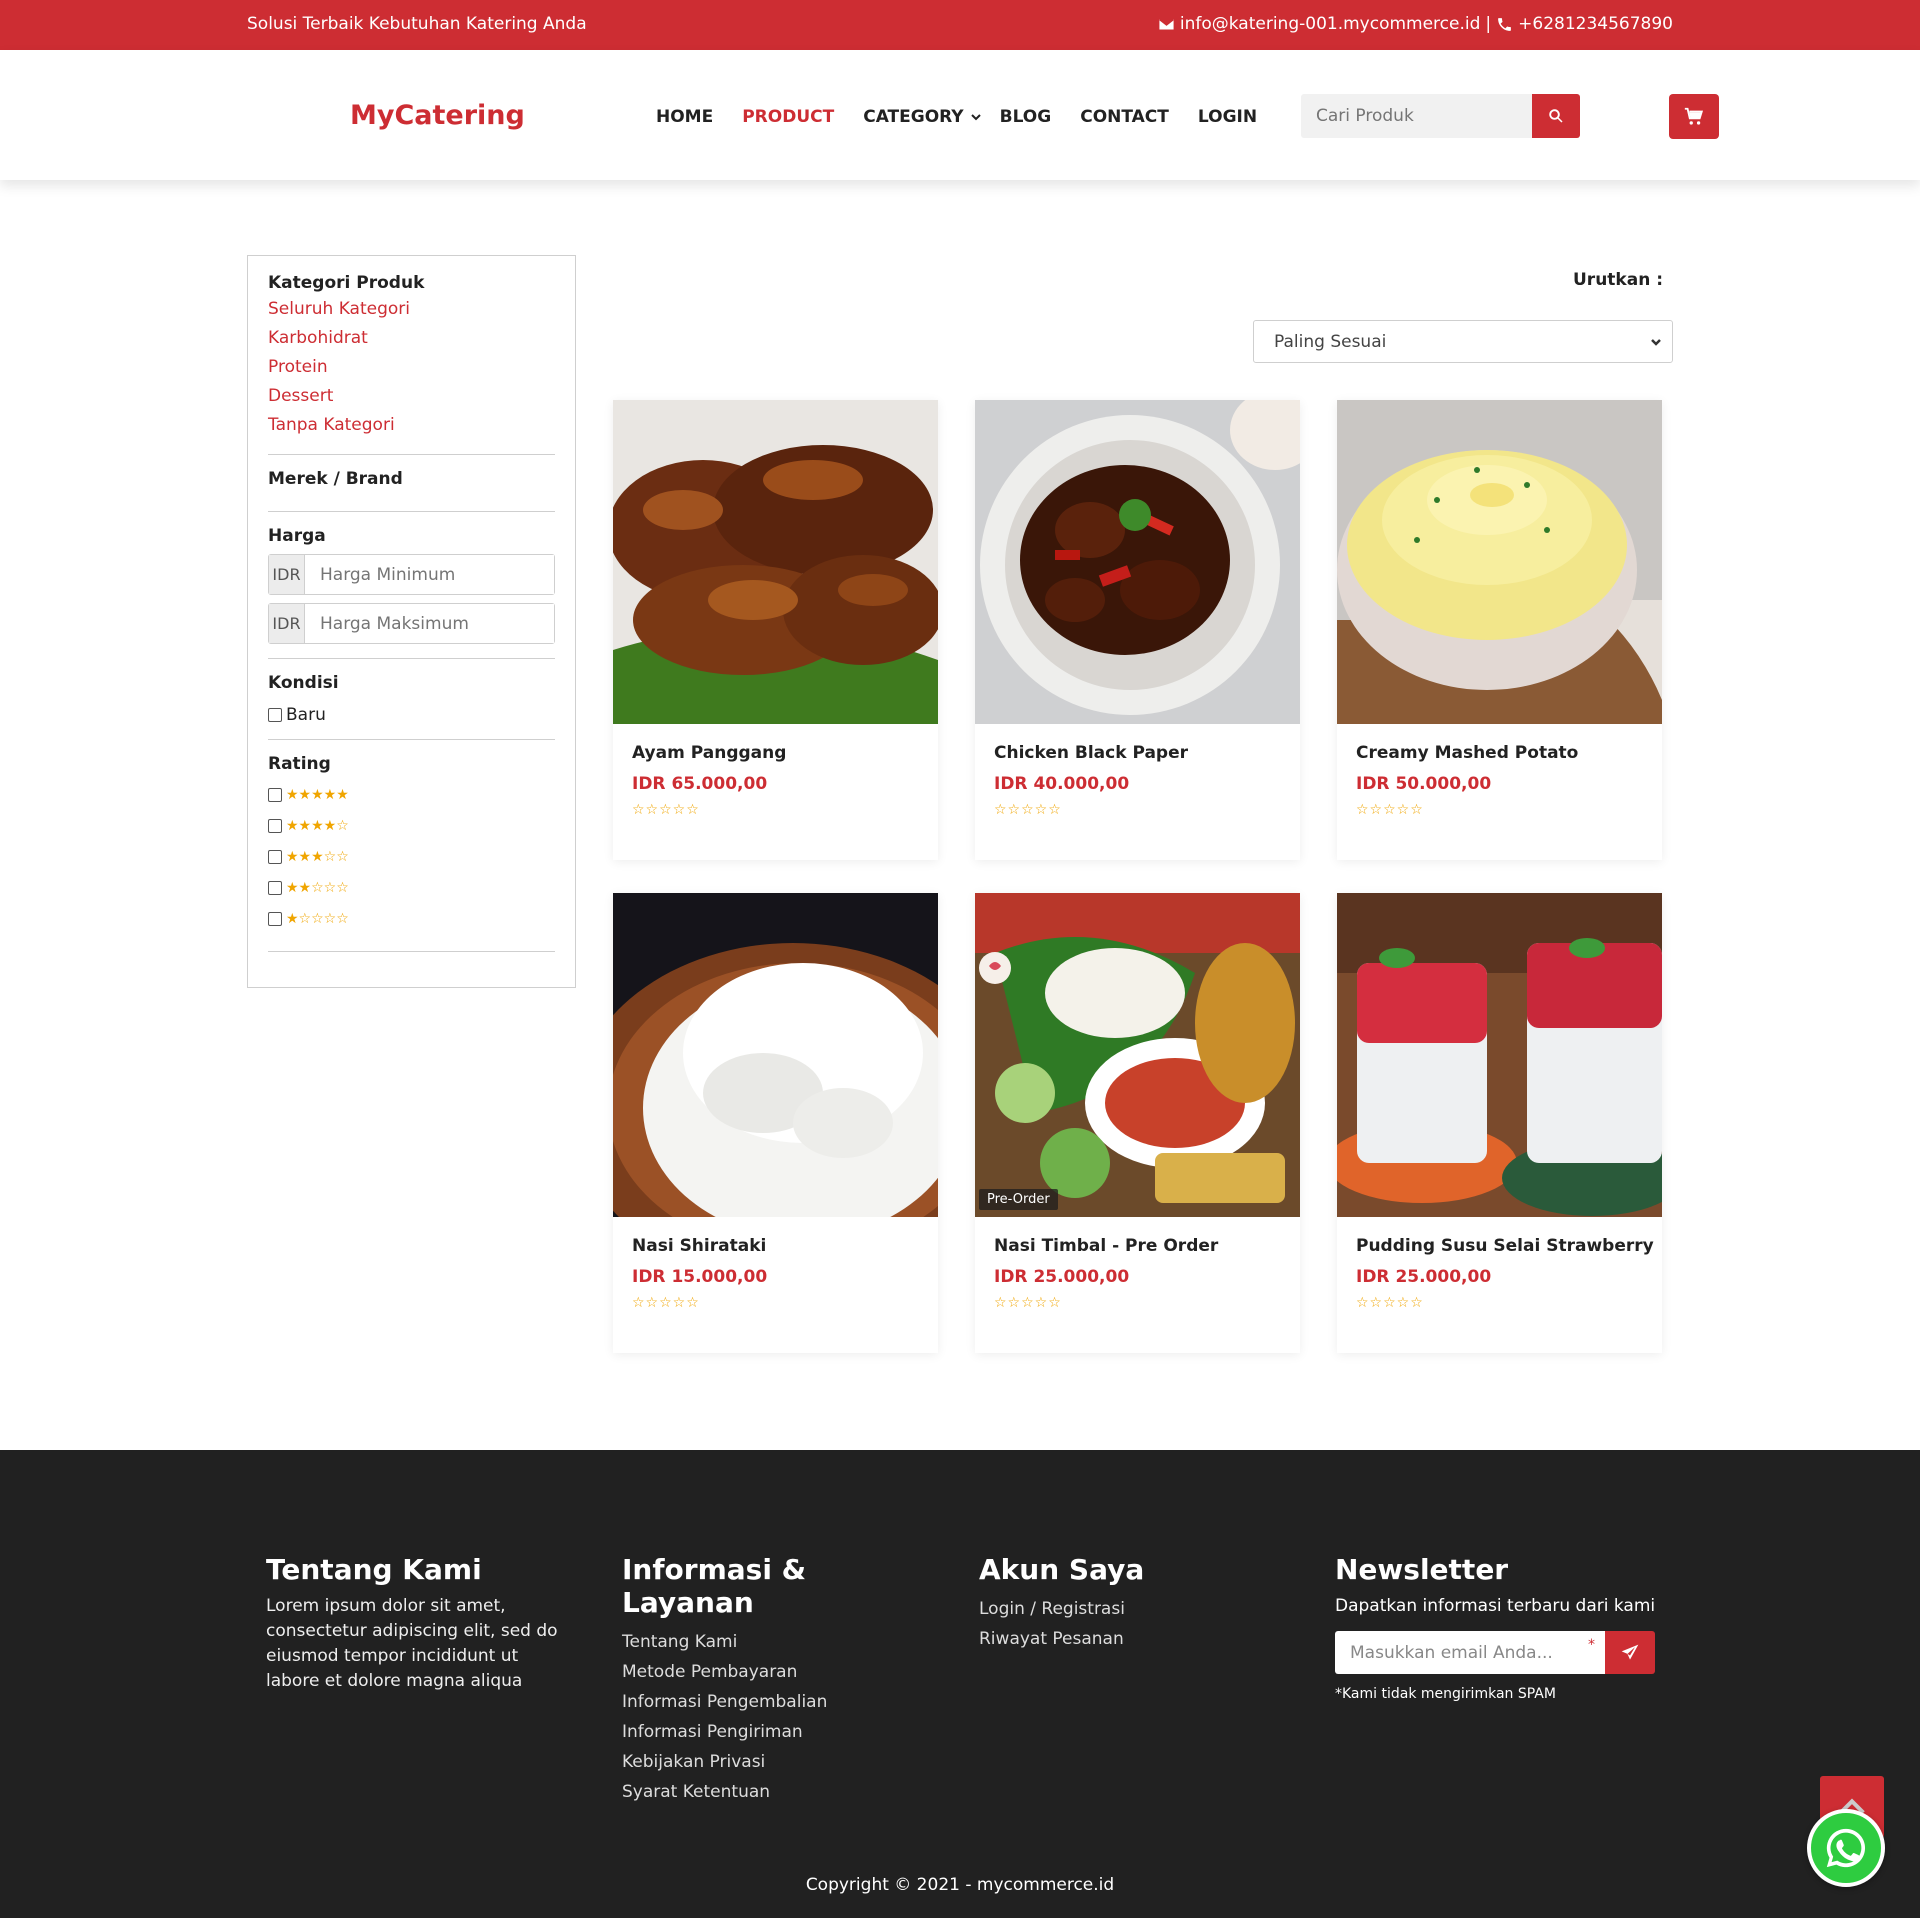  I want to click on category-title: Kategori Produk, so click(346, 283).